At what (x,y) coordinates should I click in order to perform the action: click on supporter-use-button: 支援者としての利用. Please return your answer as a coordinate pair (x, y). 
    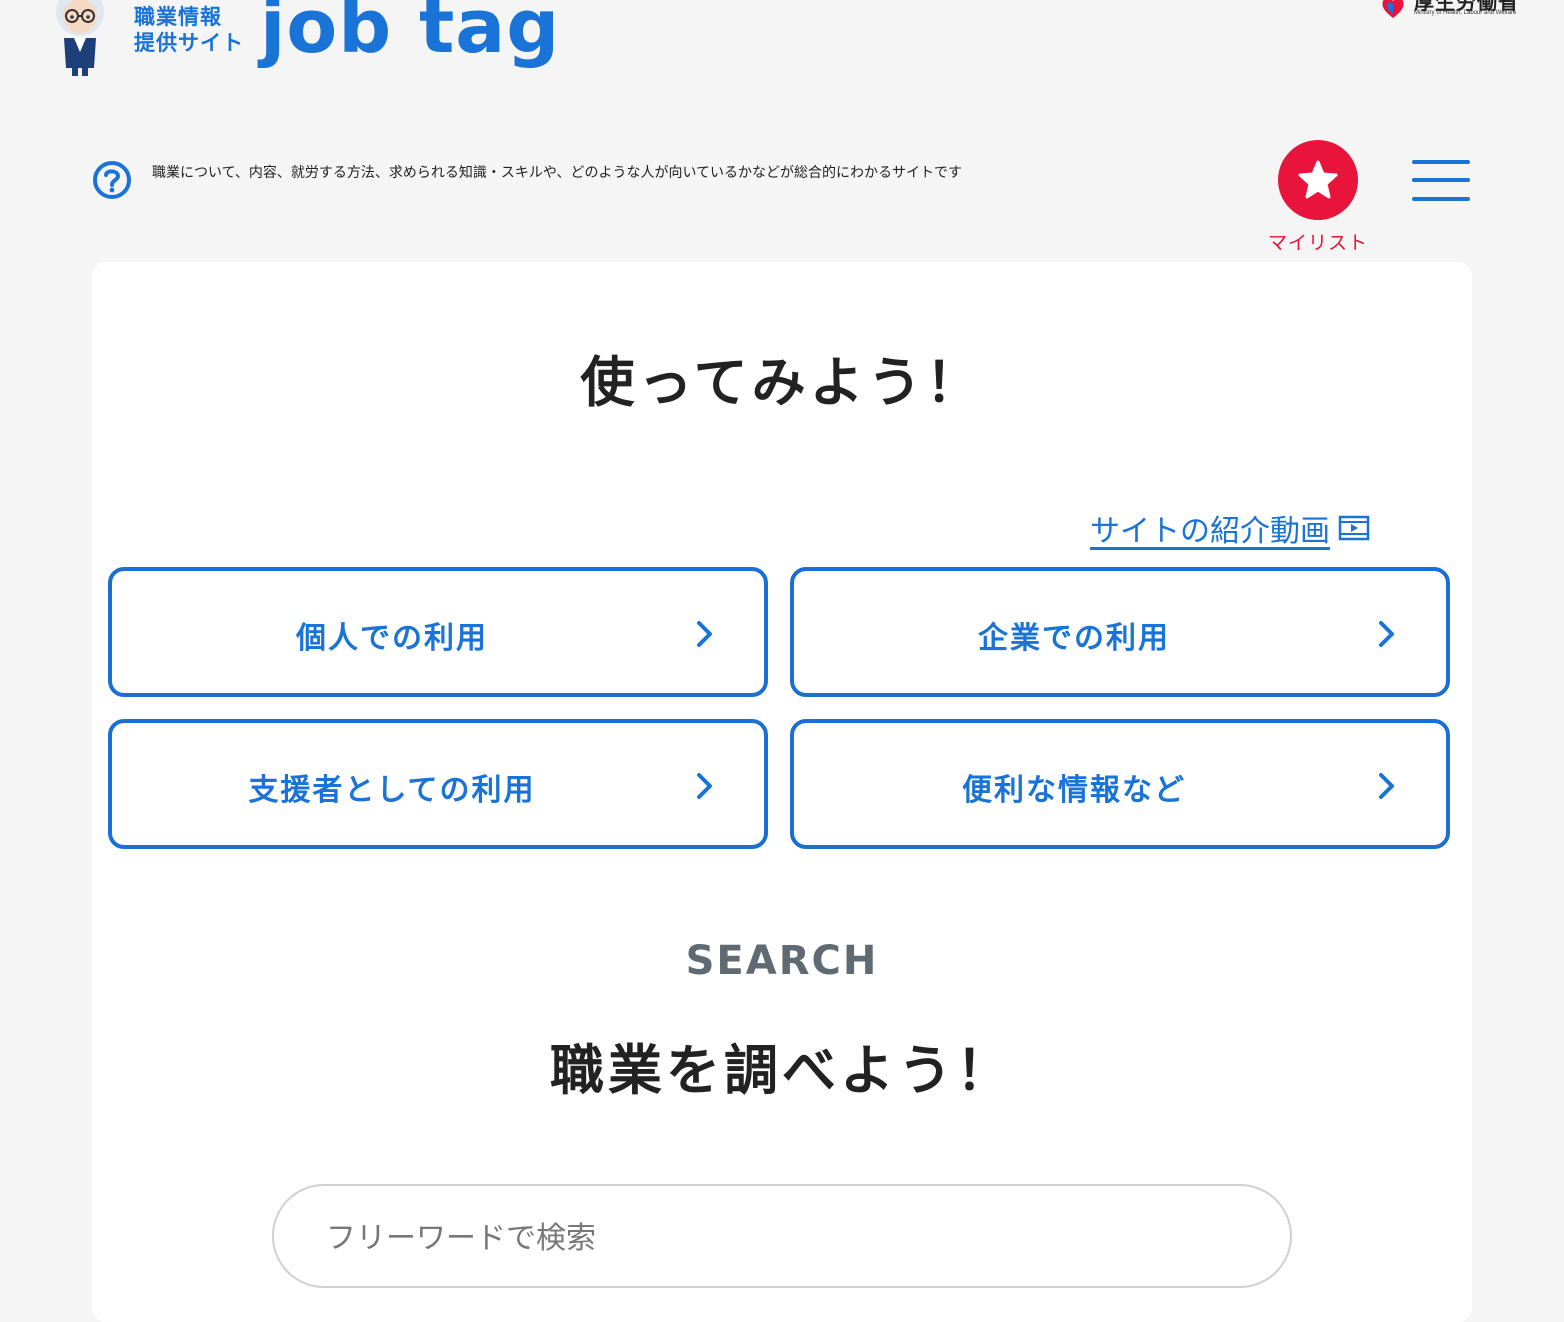
    Looking at the image, I should click on (438, 784).